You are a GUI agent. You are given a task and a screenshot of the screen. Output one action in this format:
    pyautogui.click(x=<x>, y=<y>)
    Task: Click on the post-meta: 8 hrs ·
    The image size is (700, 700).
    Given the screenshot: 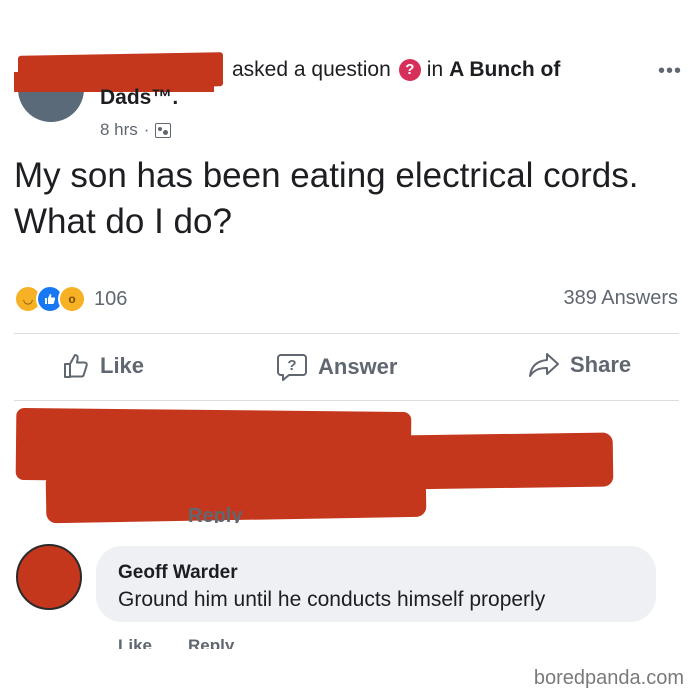 What is the action you would take?
    pyautogui.click(x=136, y=130)
    